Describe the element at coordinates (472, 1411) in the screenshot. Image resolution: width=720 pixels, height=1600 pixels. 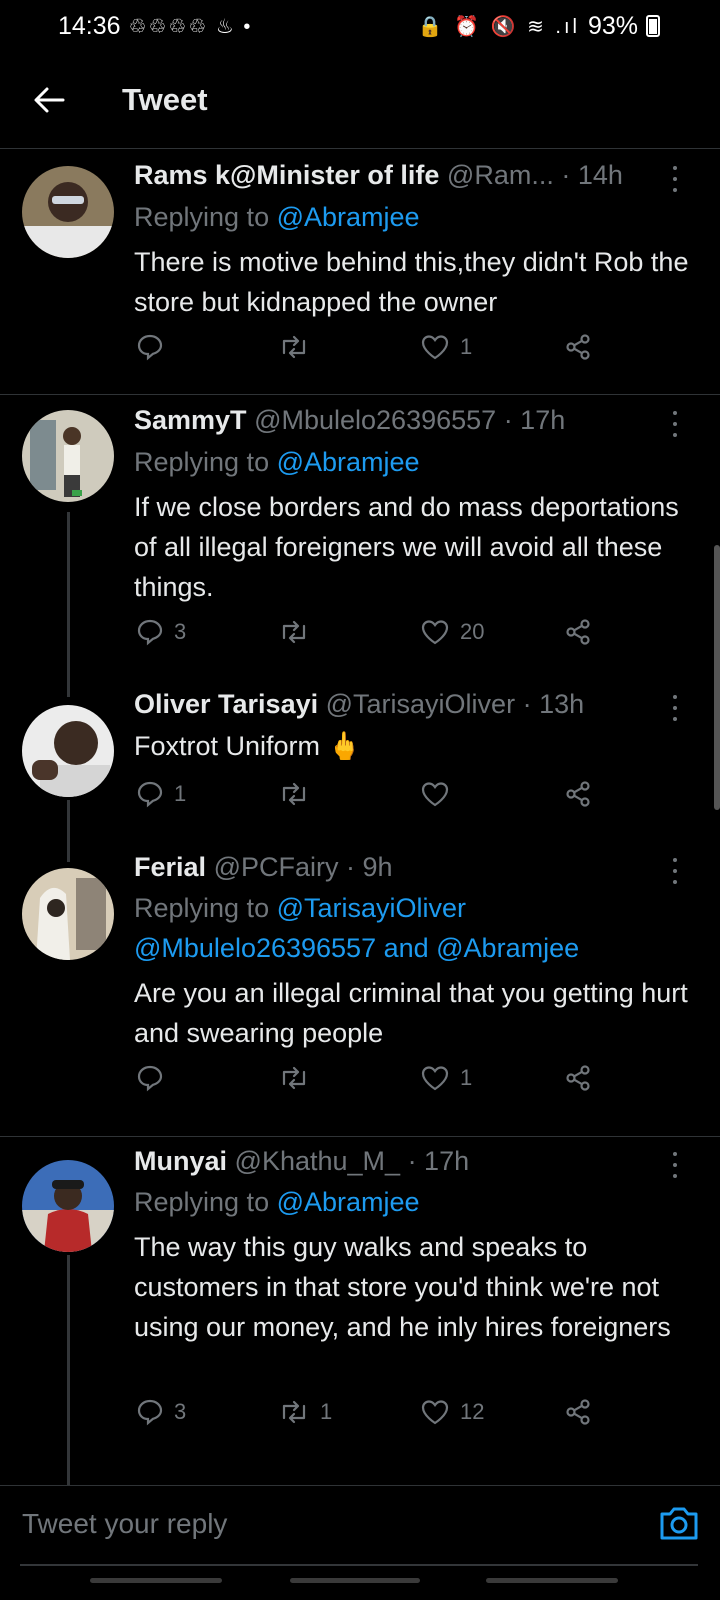
I see `like-count: 12` at that location.